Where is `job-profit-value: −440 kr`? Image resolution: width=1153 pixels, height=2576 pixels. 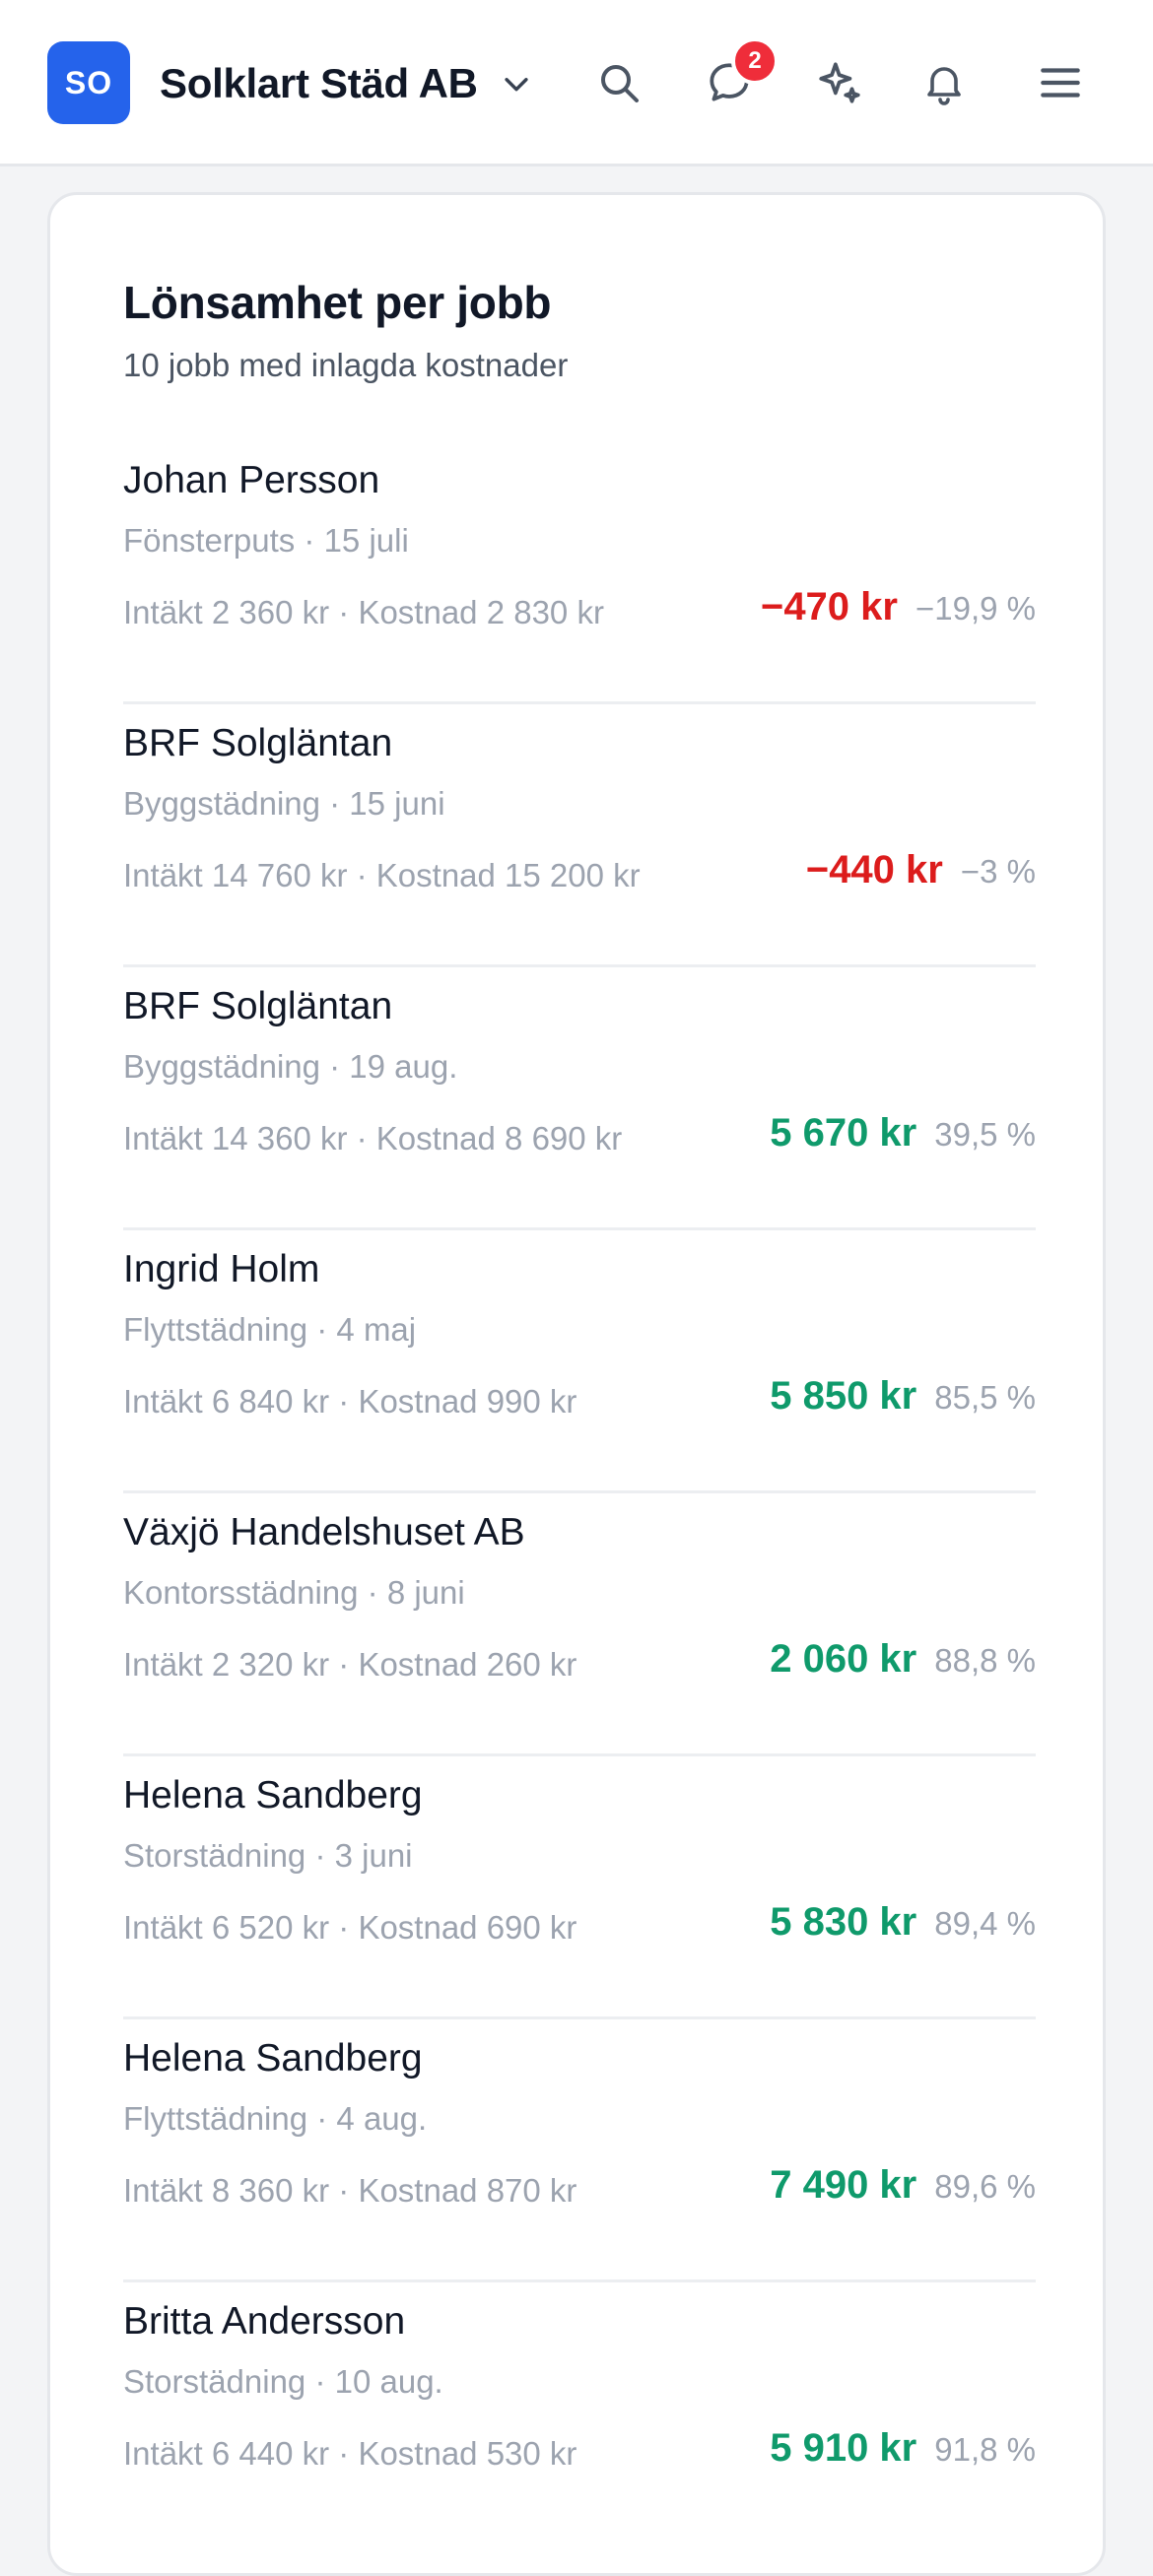 job-profit-value: −440 kr is located at coordinates (874, 870).